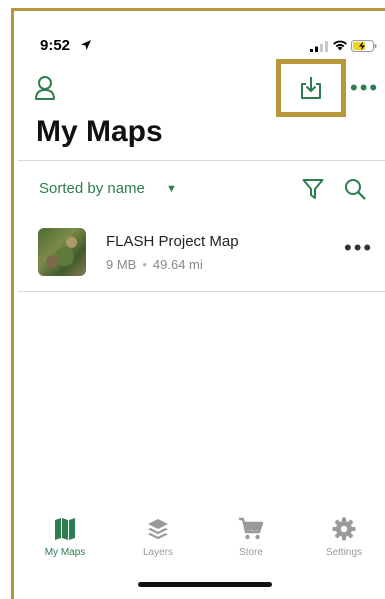  I want to click on status-time: 9:52, so click(55, 45).